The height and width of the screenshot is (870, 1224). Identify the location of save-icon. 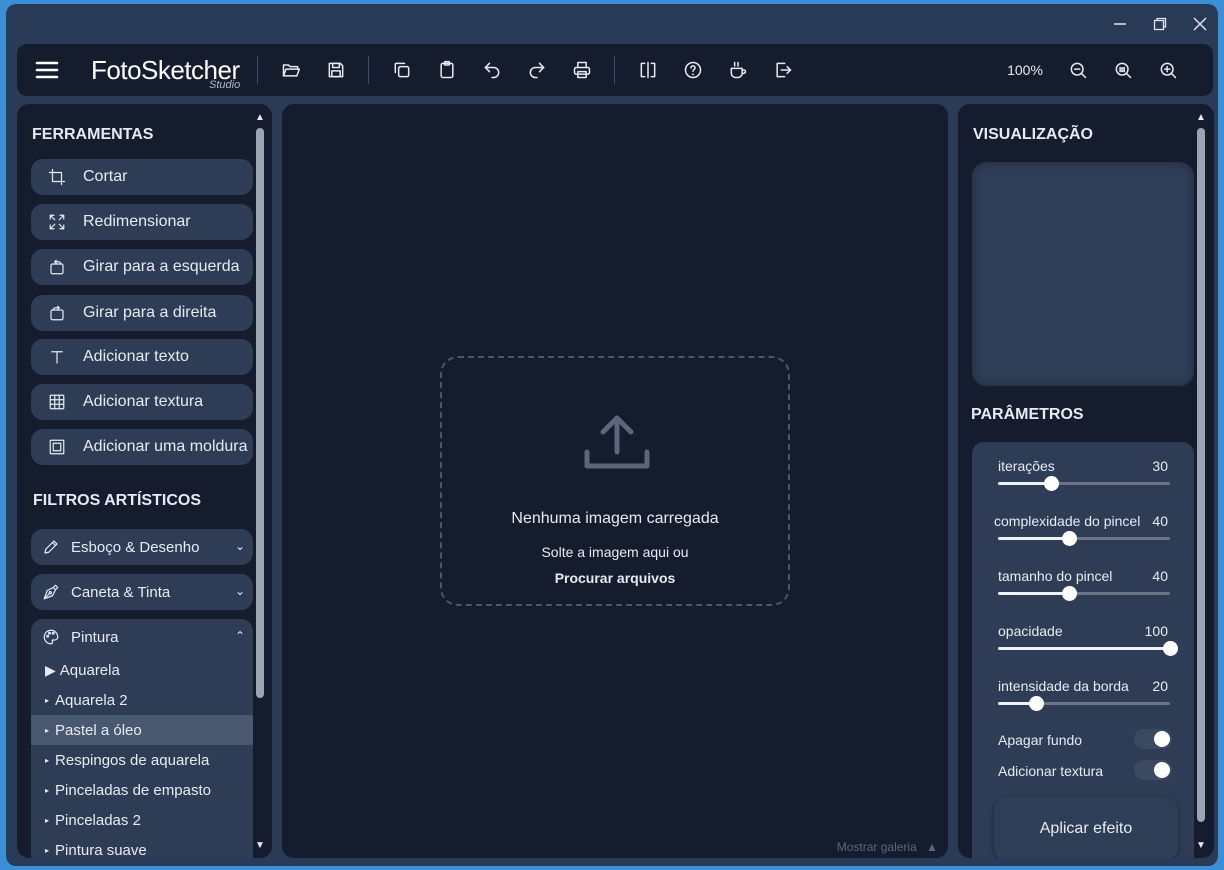
(335, 70).